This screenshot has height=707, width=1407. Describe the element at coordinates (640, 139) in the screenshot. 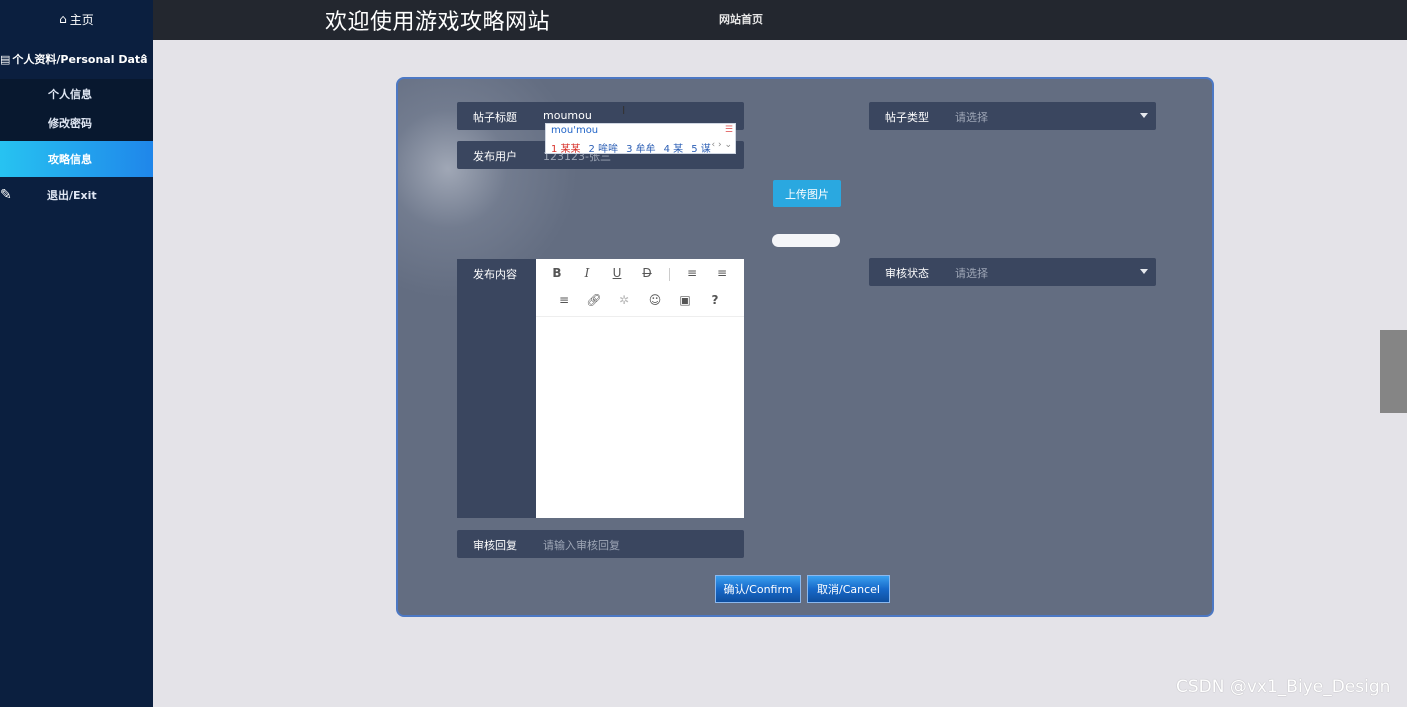

I see `ime-candidate-window: mou'mou ☰ 1 某某 2 哞哞 3 牟牟 4 某 5 谋 ‹ › ⌄` at that location.